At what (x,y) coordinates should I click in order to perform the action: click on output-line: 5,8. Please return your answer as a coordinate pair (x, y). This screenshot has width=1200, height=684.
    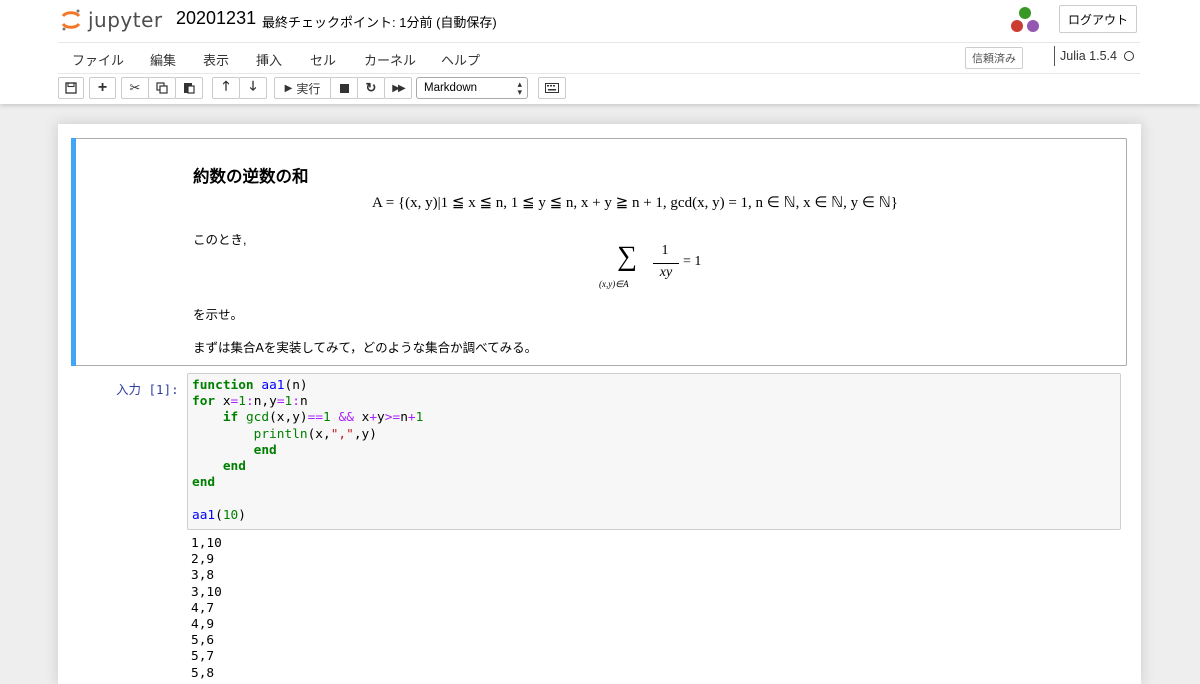
    Looking at the image, I should click on (203, 673).